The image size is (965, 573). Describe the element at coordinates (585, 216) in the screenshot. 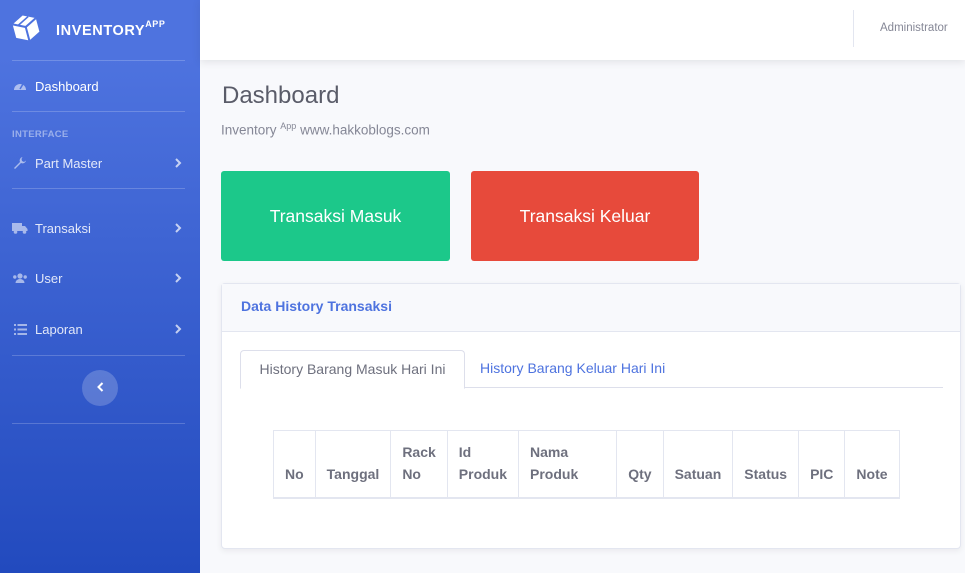

I see `transaksi-keluar-button: Transaksi Keluar` at that location.